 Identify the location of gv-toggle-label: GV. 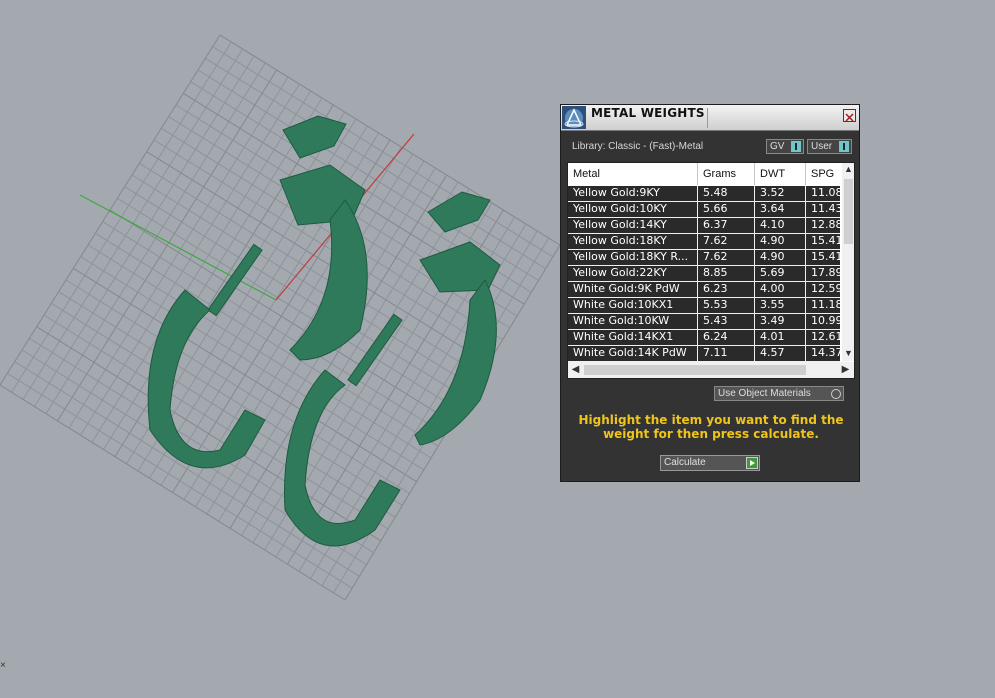
(777, 146).